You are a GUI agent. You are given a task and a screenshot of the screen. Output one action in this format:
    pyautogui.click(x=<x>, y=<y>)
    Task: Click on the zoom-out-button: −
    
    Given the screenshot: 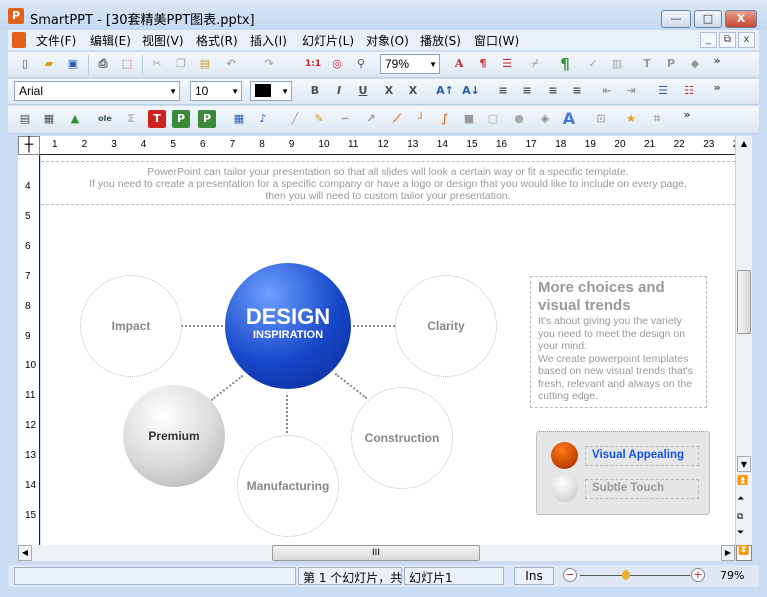 What is the action you would take?
    pyautogui.click(x=570, y=575)
    